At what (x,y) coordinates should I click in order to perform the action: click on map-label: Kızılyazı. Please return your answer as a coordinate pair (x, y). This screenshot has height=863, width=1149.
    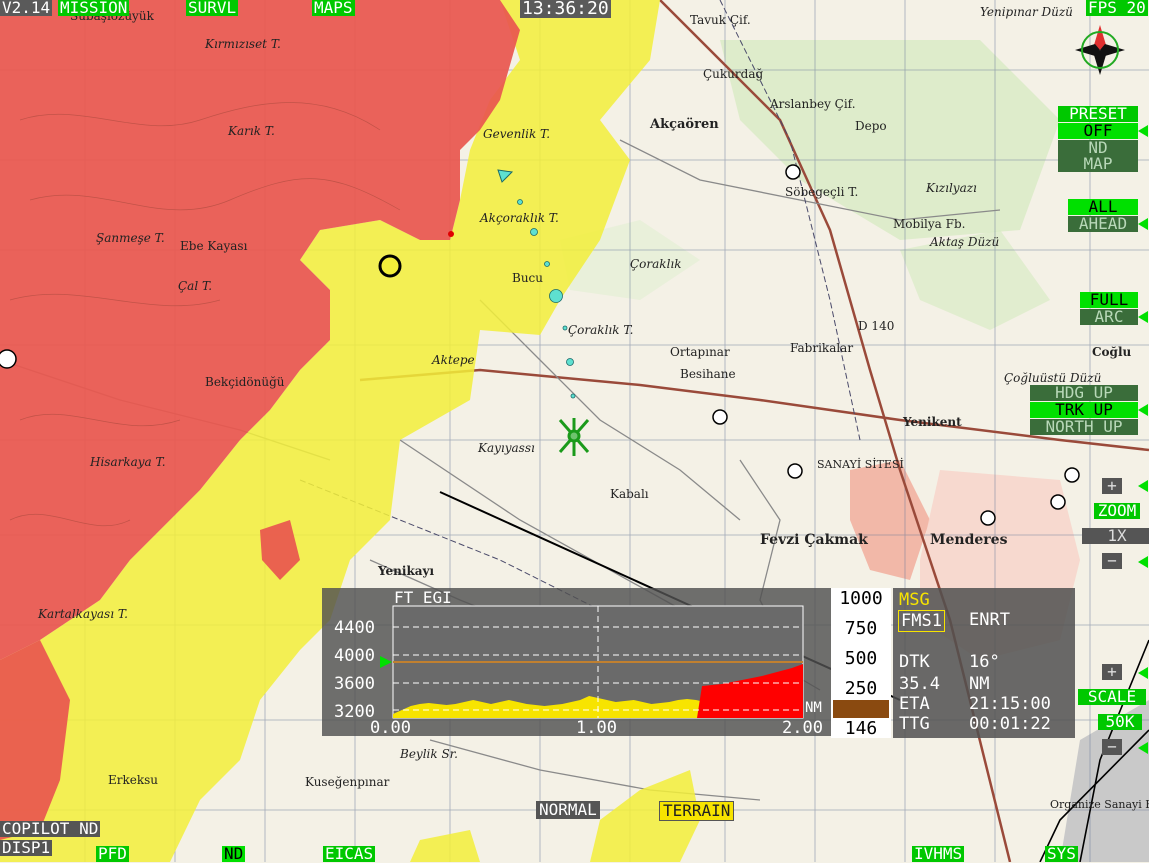
    Looking at the image, I should click on (951, 188).